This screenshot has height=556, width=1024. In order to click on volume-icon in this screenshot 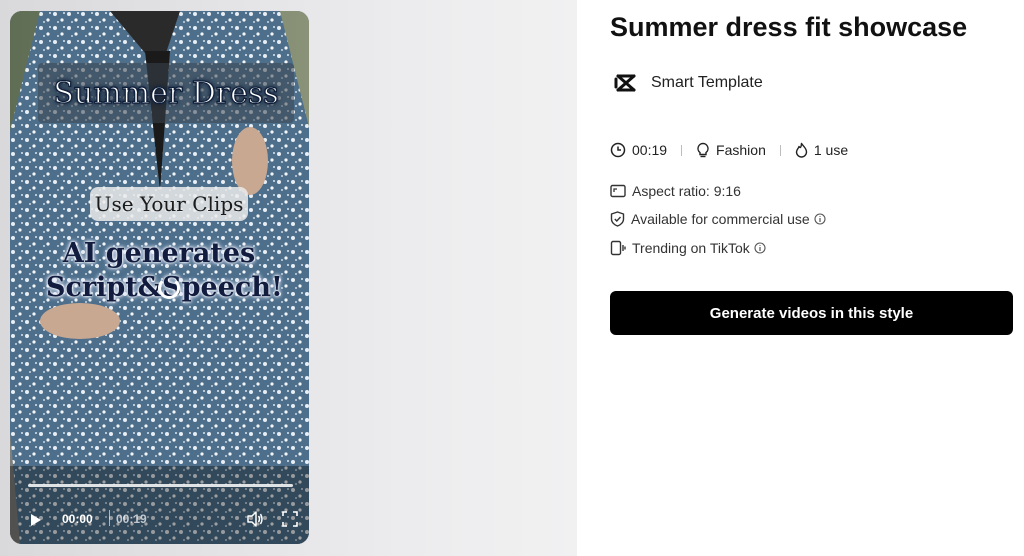, I will do `click(255, 519)`.